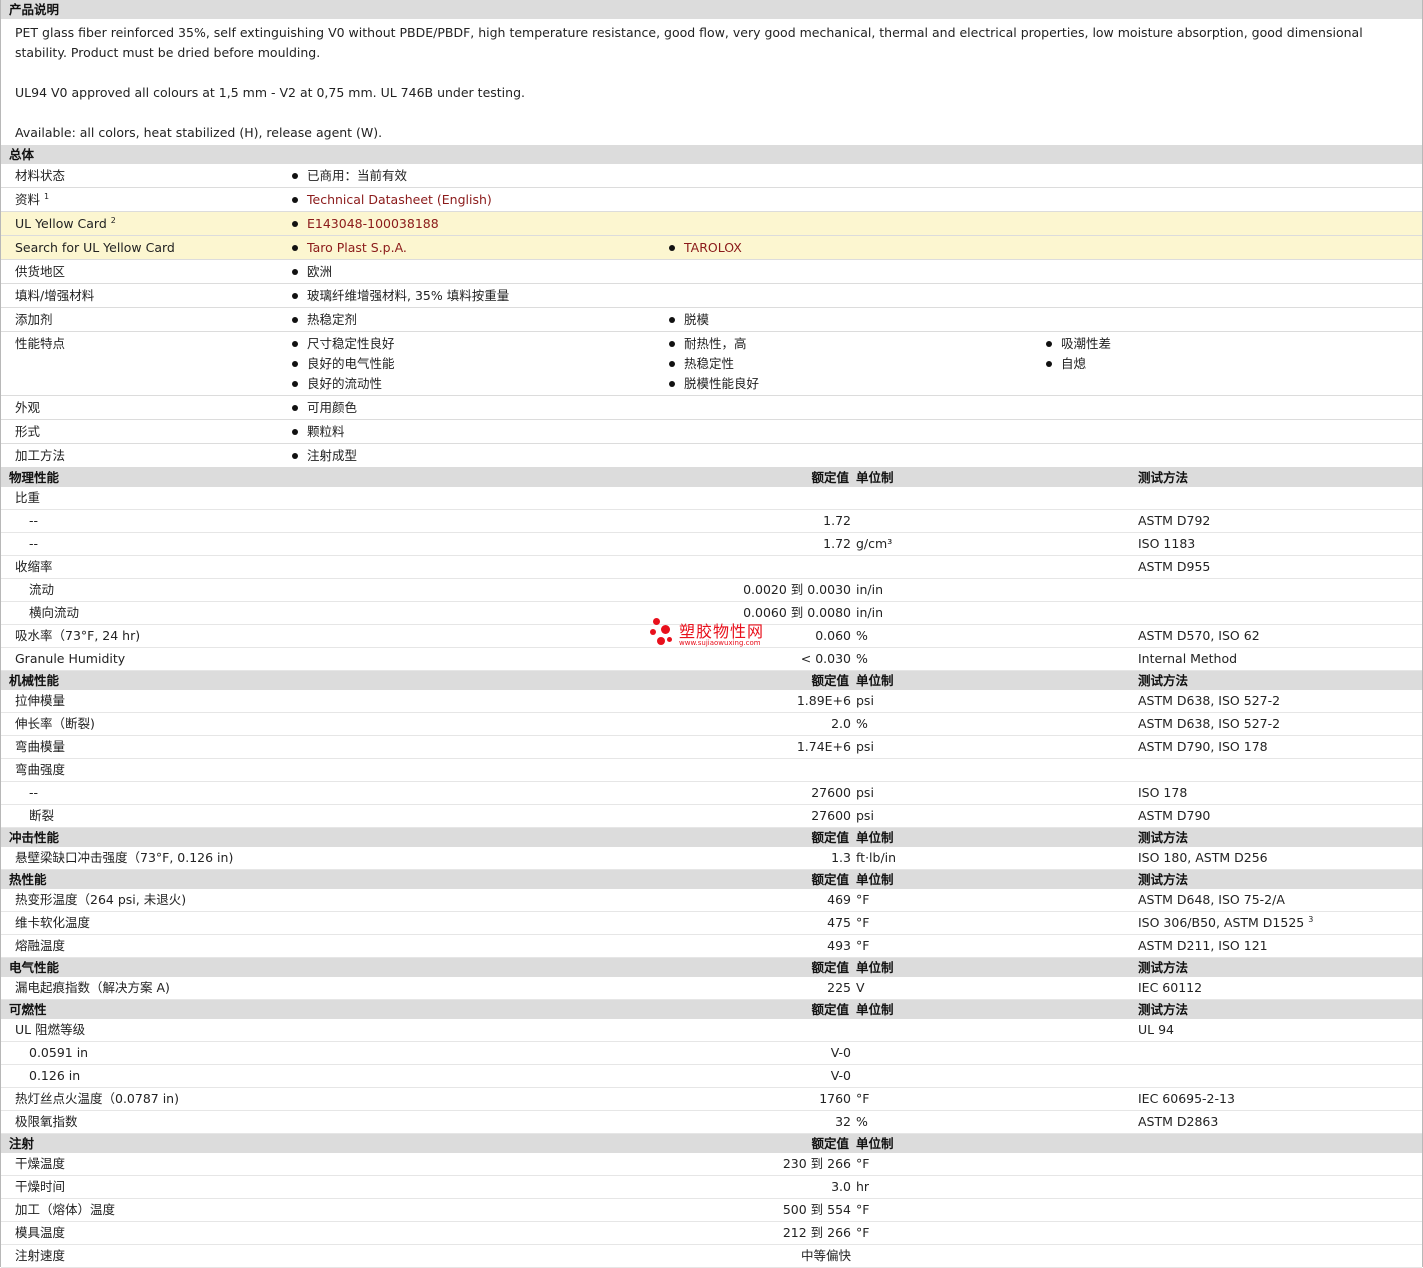 The height and width of the screenshot is (1268, 1423). Describe the element at coordinates (50, 1029) in the screenshot. I see `property-label: UL 阻燃等级` at that location.